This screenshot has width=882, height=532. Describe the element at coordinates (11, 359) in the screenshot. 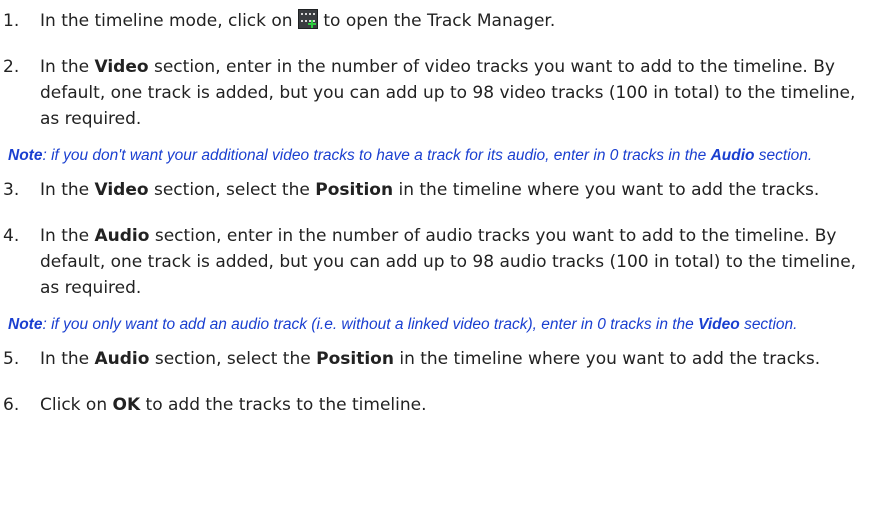

I see `step-number: 5.` at that location.